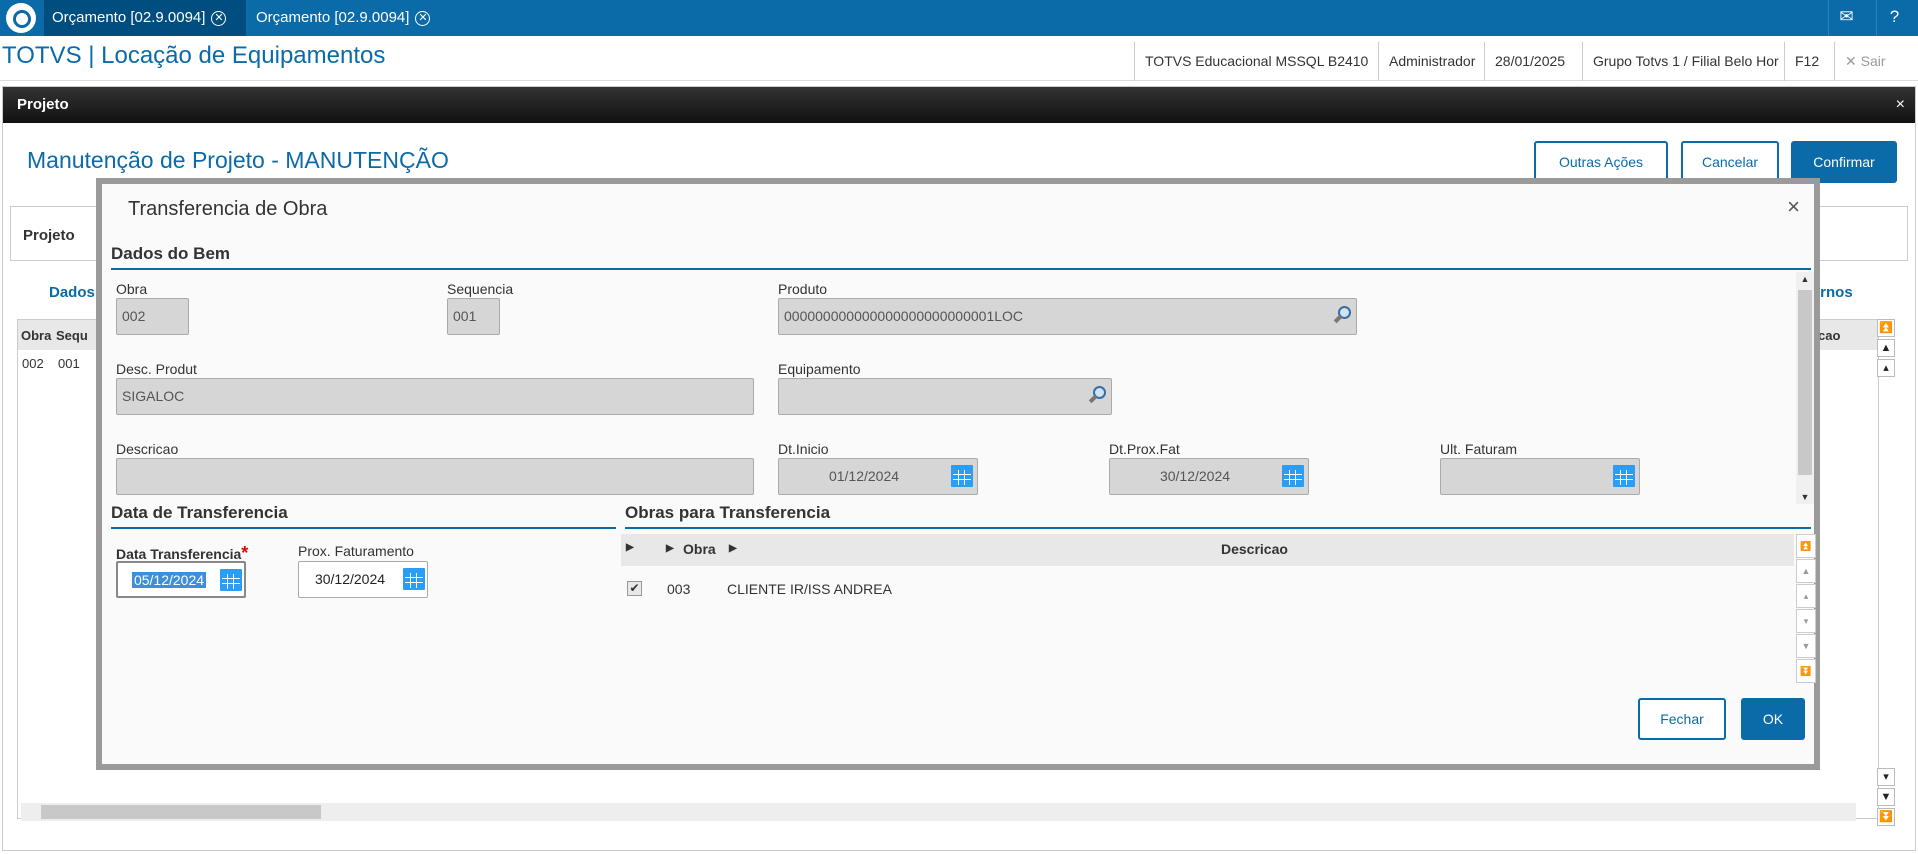 The height and width of the screenshot is (854, 1918). What do you see at coordinates (1894, 18) in the screenshot?
I see `help-icon: ?` at bounding box center [1894, 18].